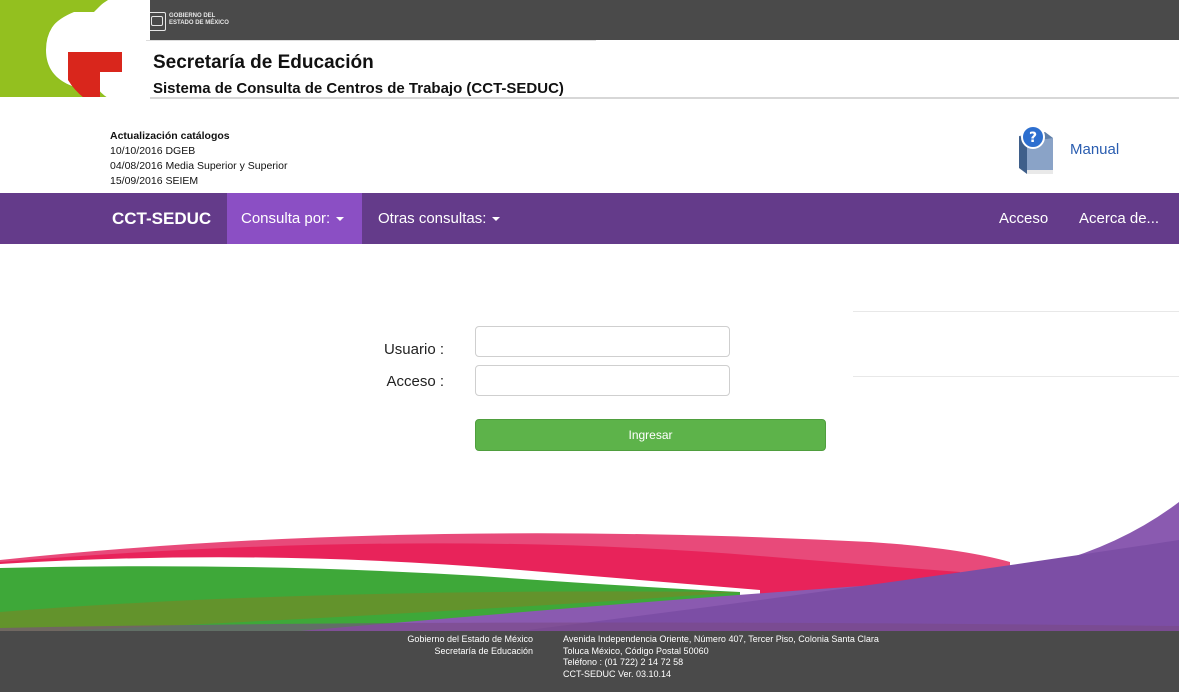 This screenshot has width=1179, height=692. I want to click on nav-consulta-label: Consulta por:, so click(286, 218).